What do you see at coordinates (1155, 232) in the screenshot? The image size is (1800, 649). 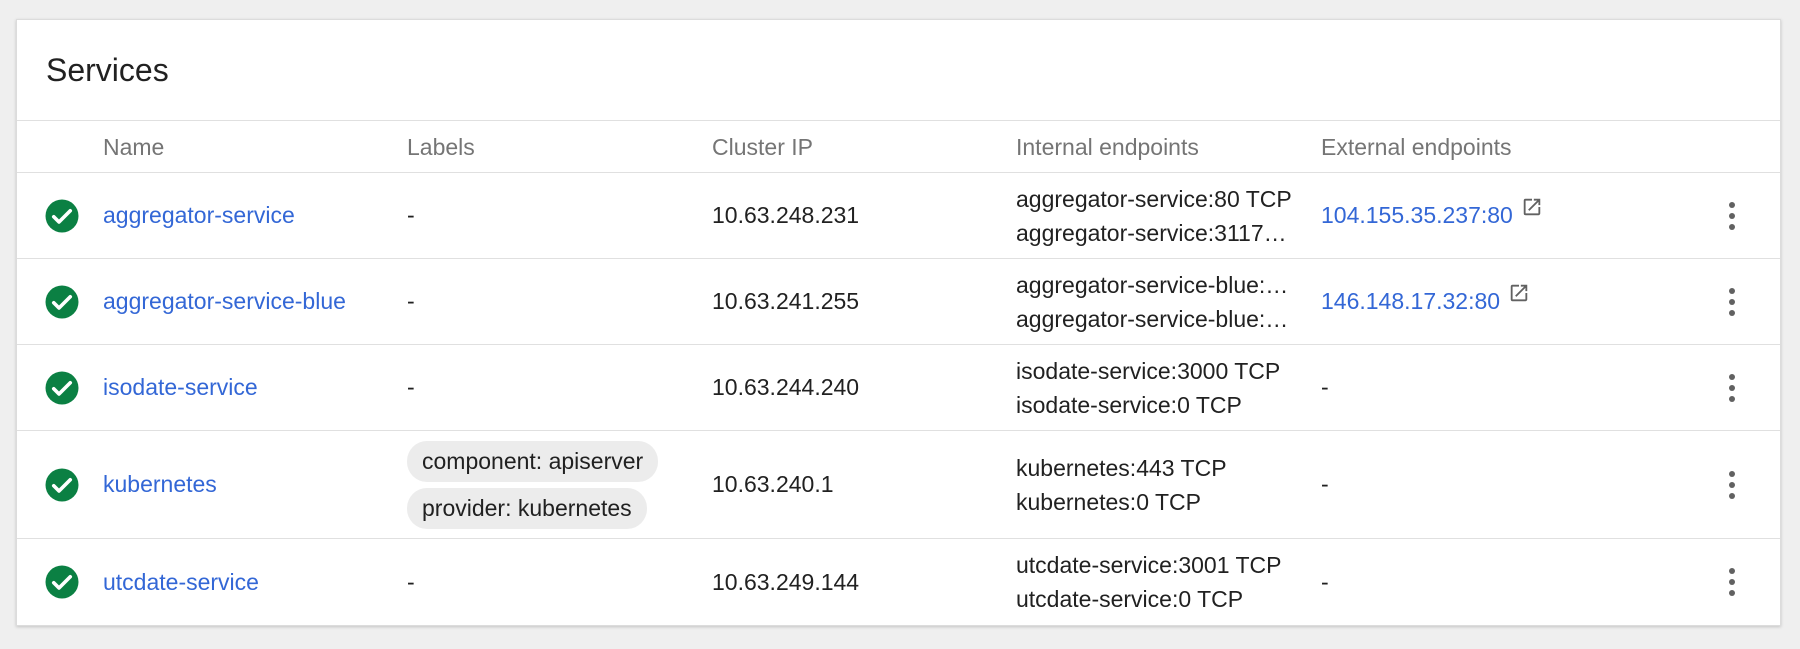 I see `internal-endpoint: aggregator-service:31172 TCP` at bounding box center [1155, 232].